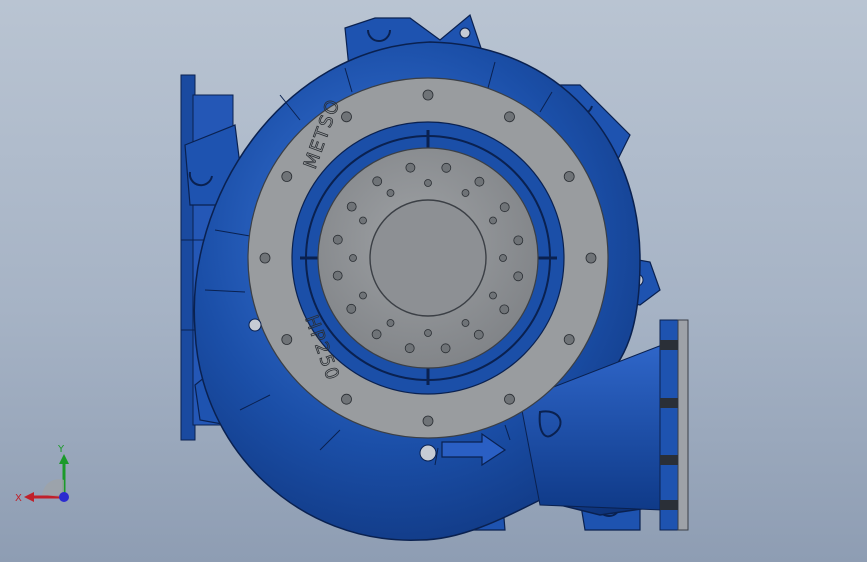 The width and height of the screenshot is (867, 562). What do you see at coordinates (64, 497) in the screenshot?
I see `z-axis-icon` at bounding box center [64, 497].